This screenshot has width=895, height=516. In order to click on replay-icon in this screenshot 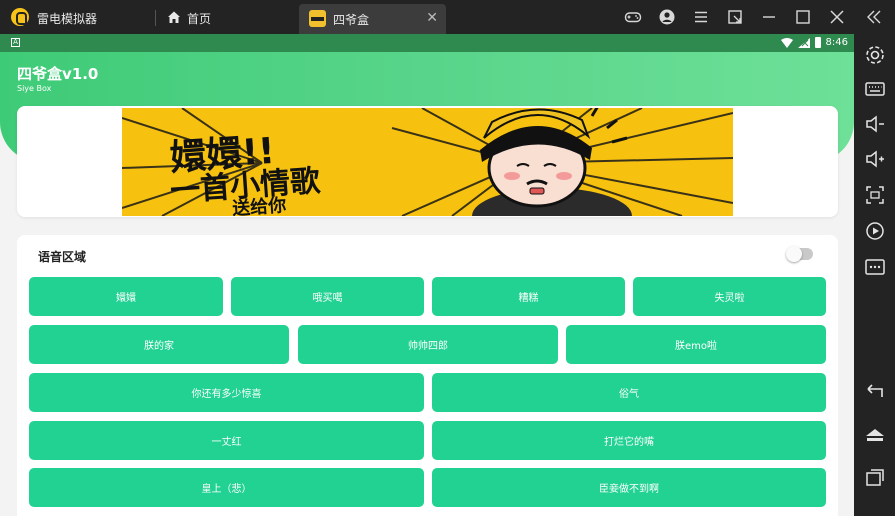, I will do `click(875, 231)`.